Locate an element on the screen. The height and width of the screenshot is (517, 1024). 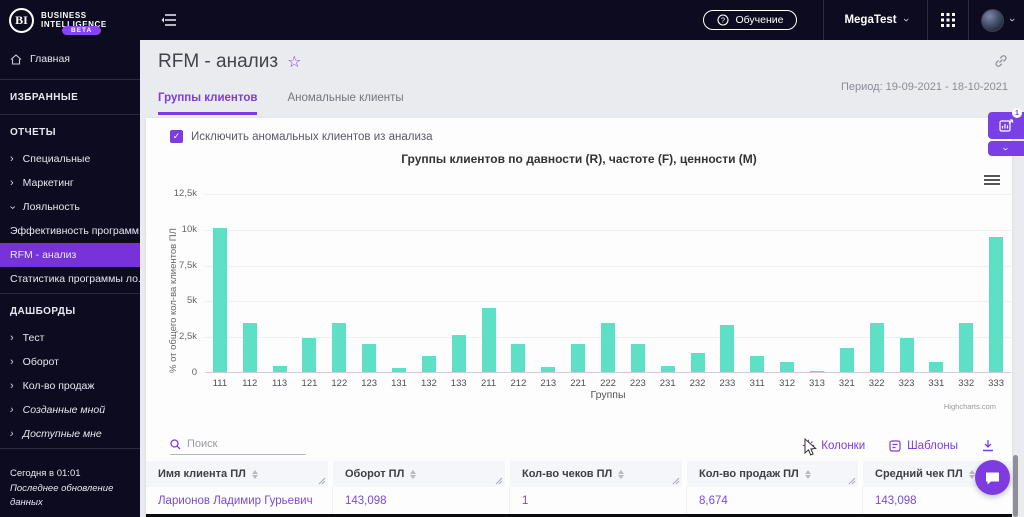
templates-button: Шаблоны is located at coordinates (923, 446).